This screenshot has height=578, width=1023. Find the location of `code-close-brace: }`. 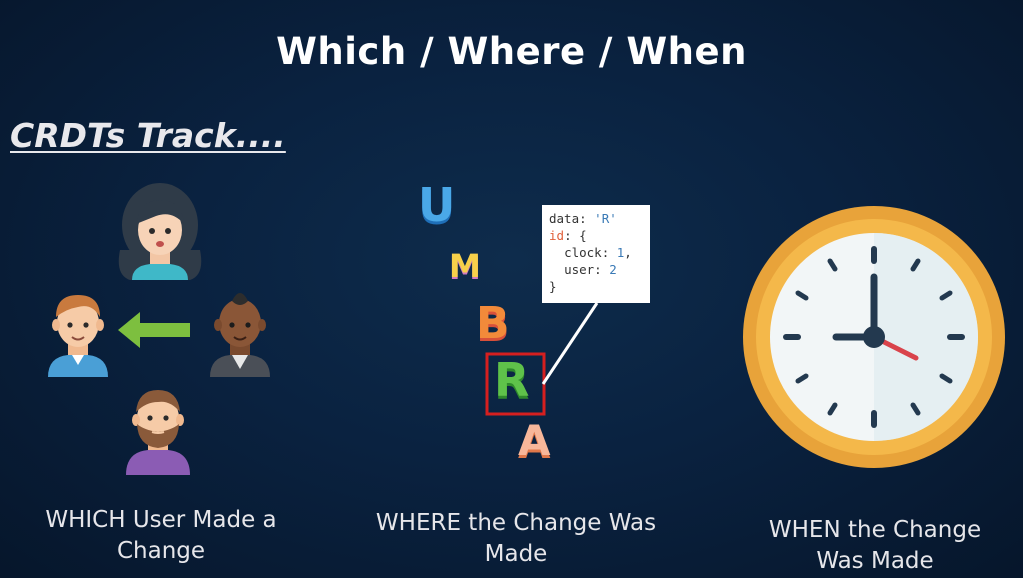

code-close-brace: } is located at coordinates (553, 286).